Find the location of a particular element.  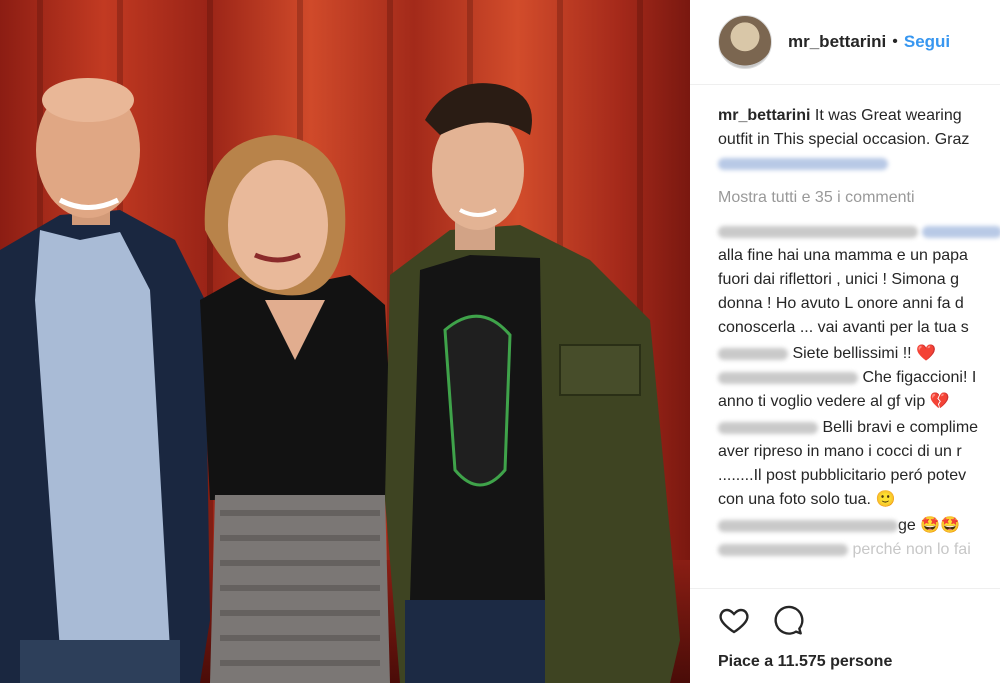

comment: ge 🤩🤩 is located at coordinates (859, 526).